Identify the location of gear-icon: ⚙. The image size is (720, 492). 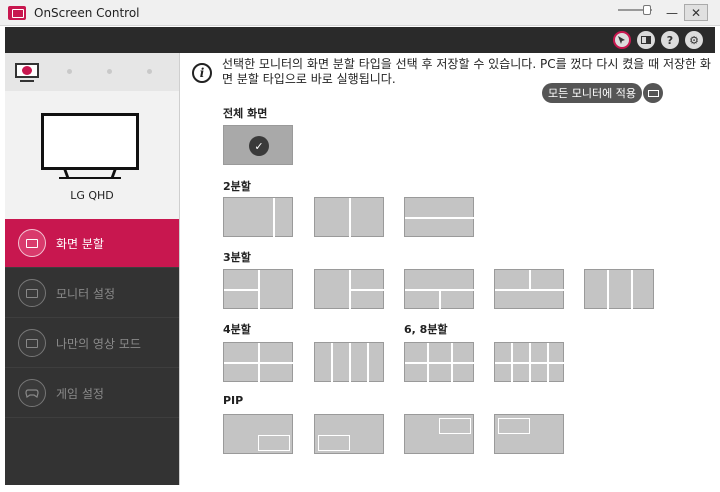
(694, 40).